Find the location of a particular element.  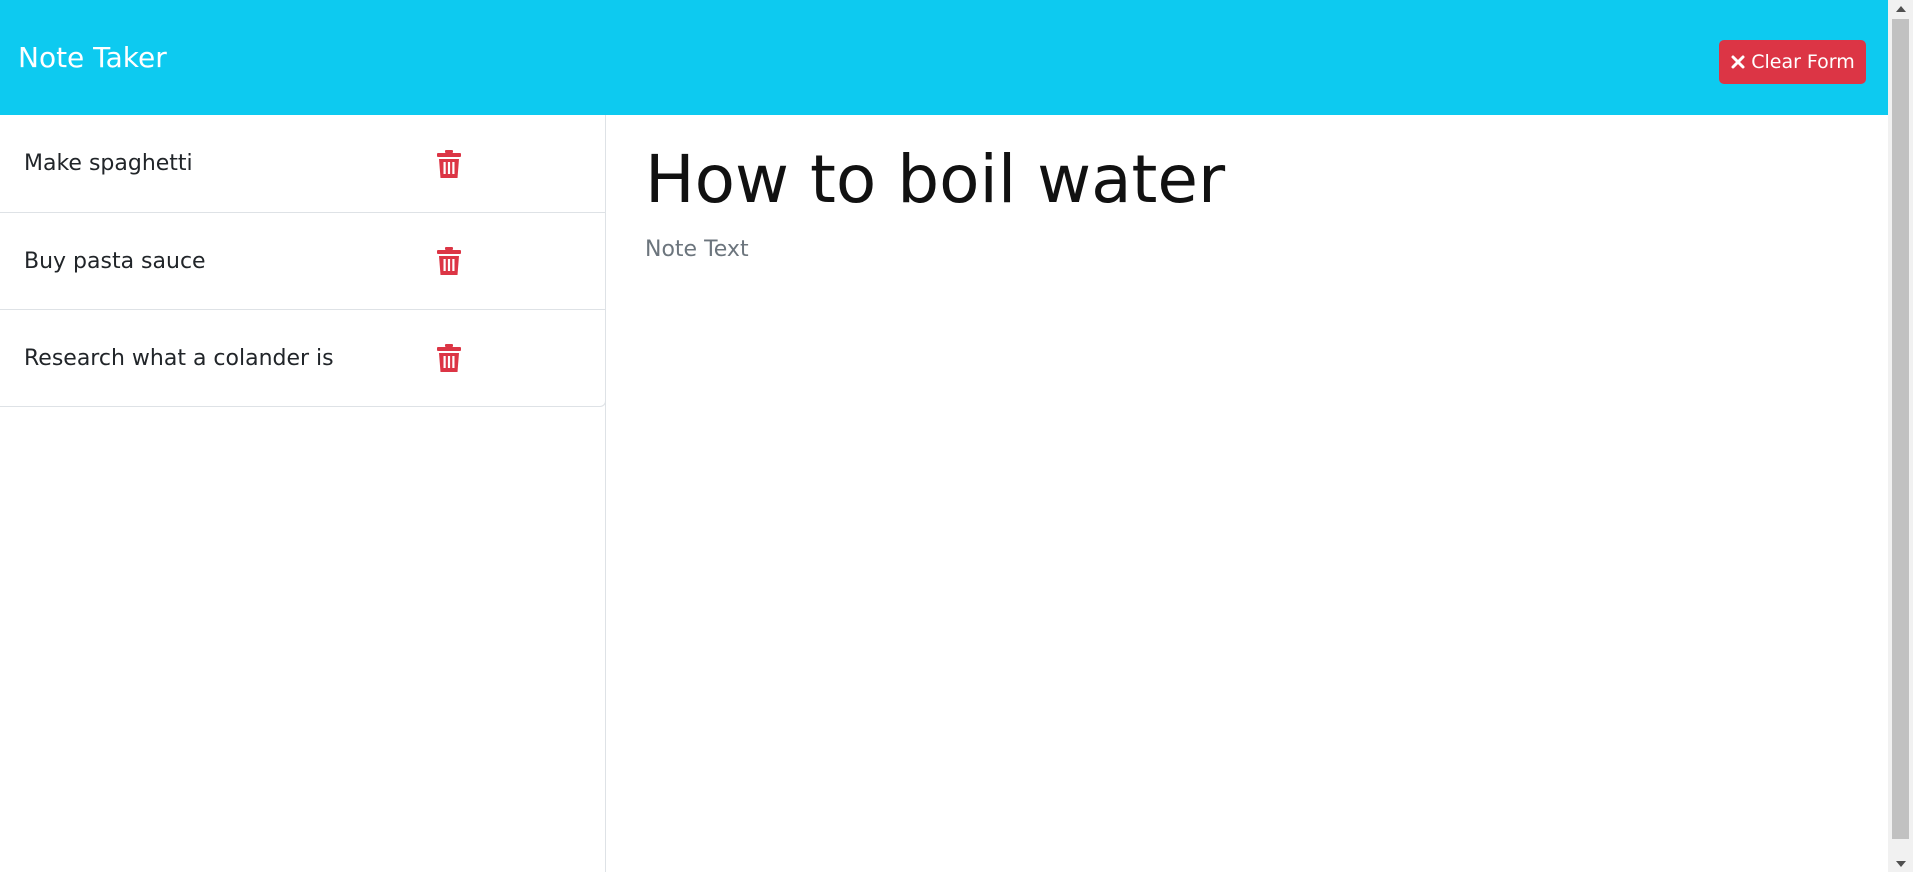

scroll-down-icon is located at coordinates (1900, 863).